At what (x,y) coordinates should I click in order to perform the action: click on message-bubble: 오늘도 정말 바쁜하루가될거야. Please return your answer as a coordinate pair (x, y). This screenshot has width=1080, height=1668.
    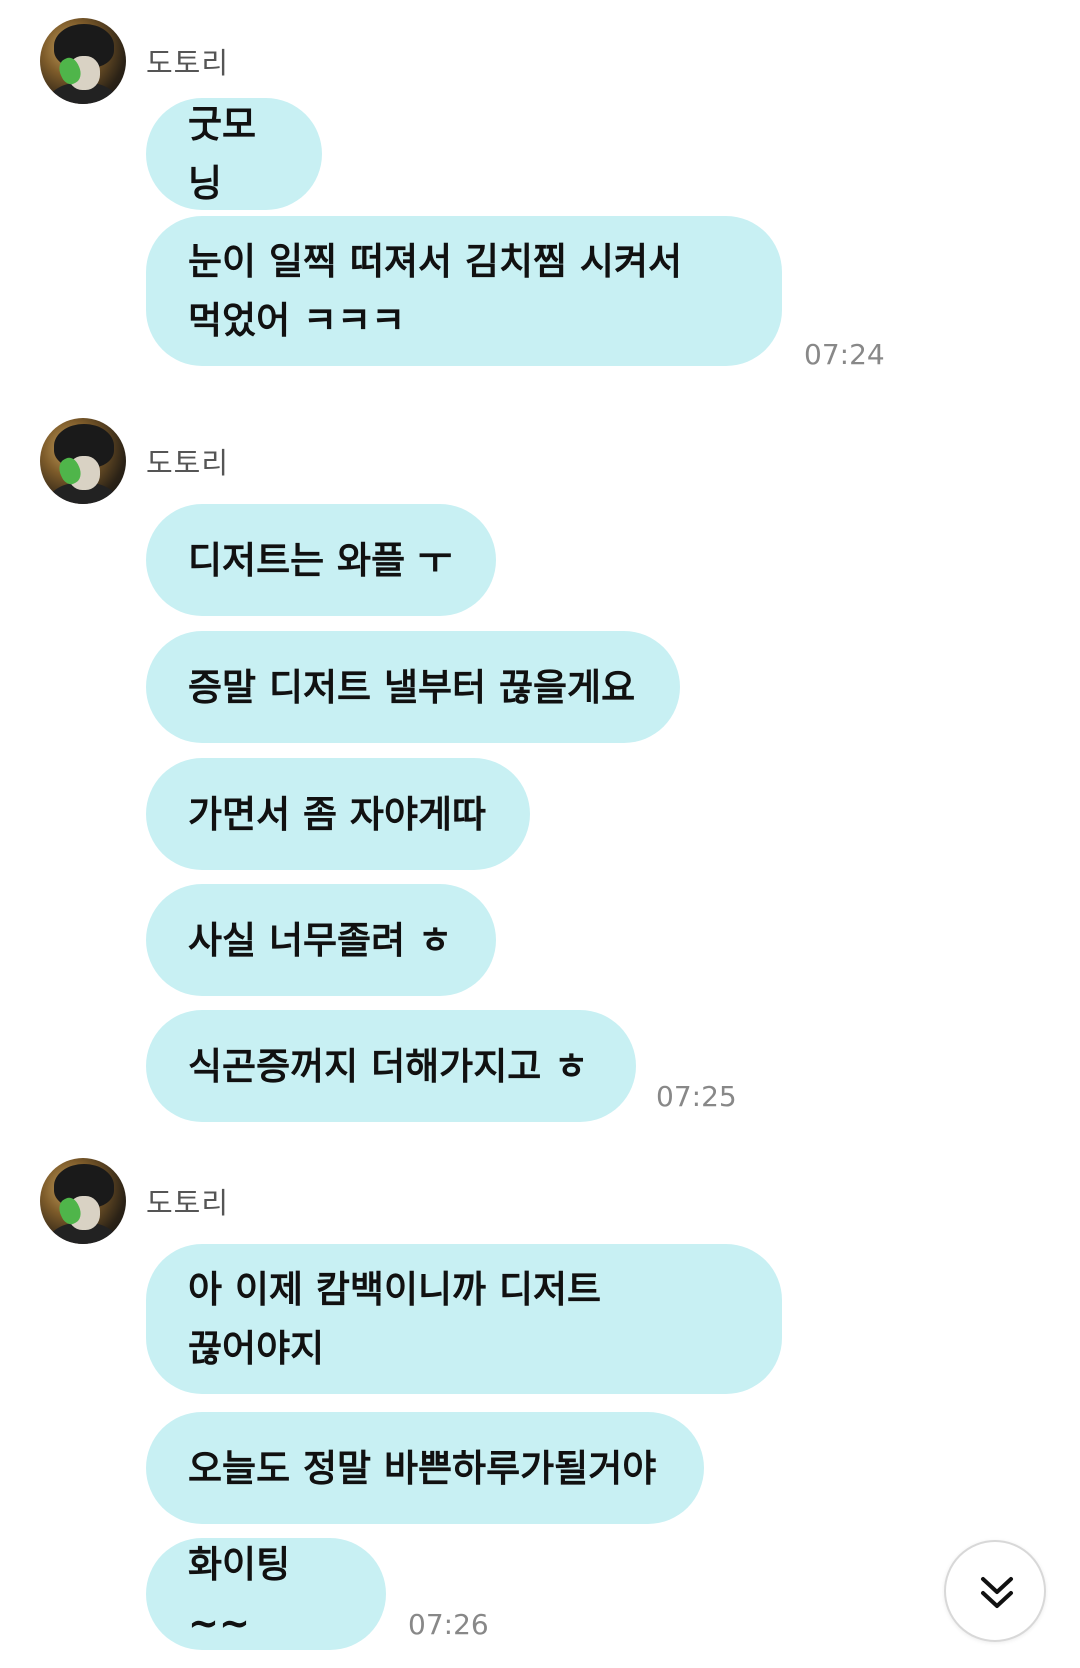
    Looking at the image, I should click on (425, 1468).